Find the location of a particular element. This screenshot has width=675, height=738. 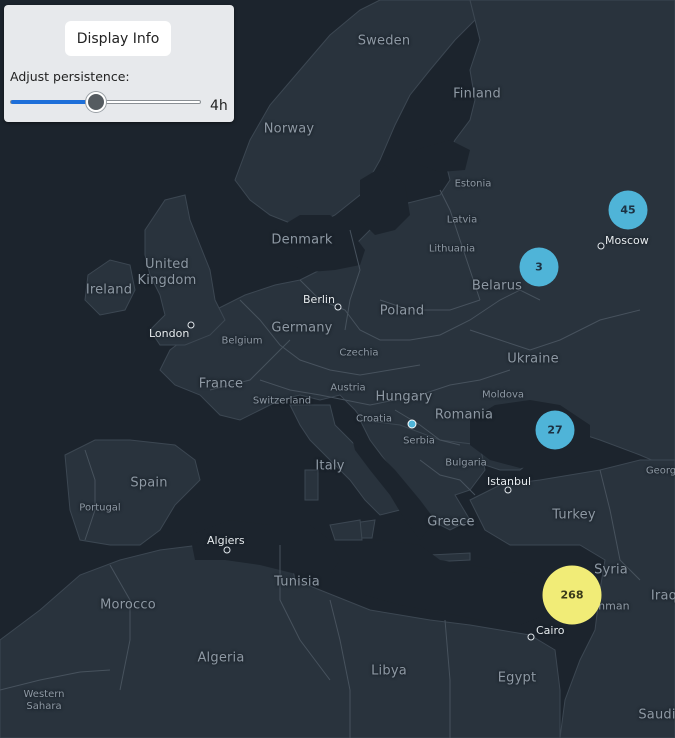

cluster-marker-3: 3 is located at coordinates (539, 267).